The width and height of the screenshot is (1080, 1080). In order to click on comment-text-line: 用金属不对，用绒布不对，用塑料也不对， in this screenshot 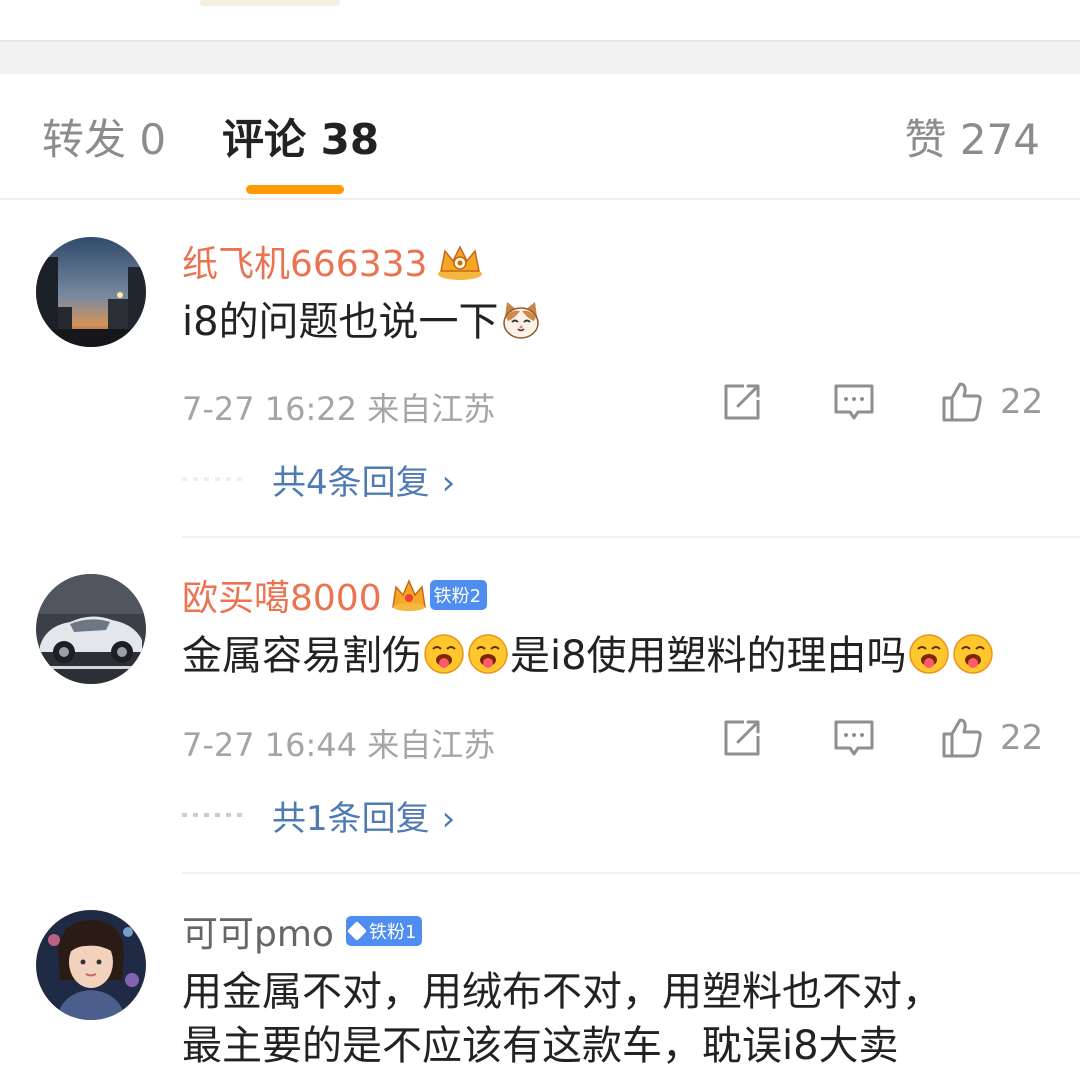, I will do `click(562, 992)`.